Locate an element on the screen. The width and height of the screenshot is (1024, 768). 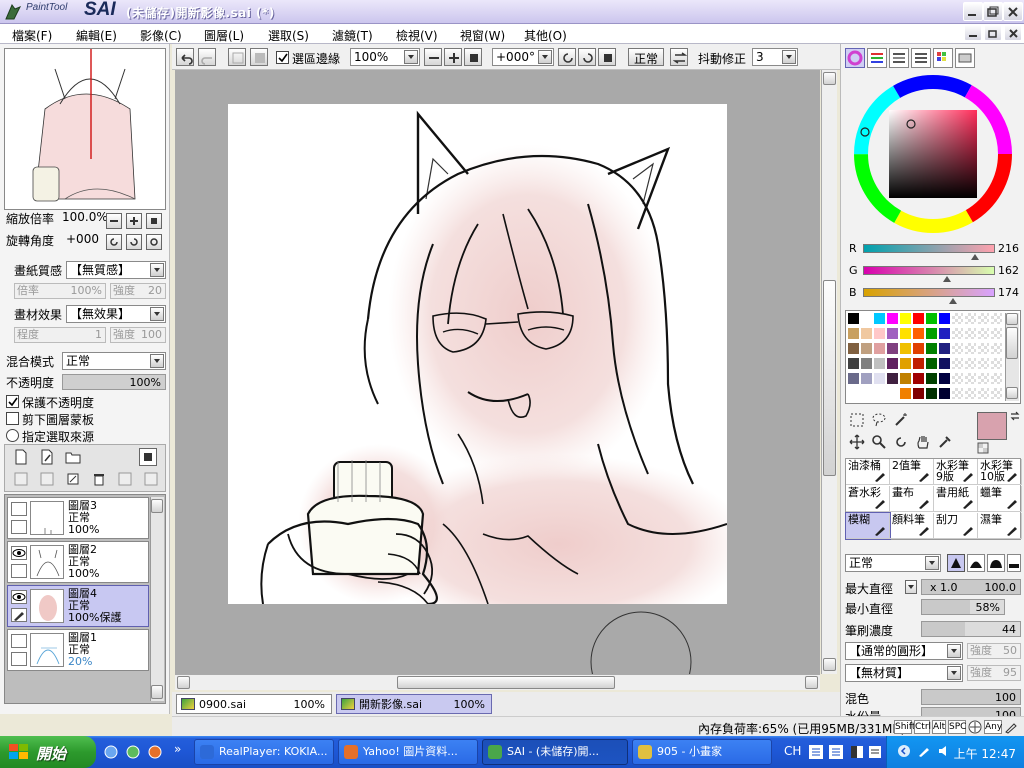
undo-button is located at coordinates (185, 57).